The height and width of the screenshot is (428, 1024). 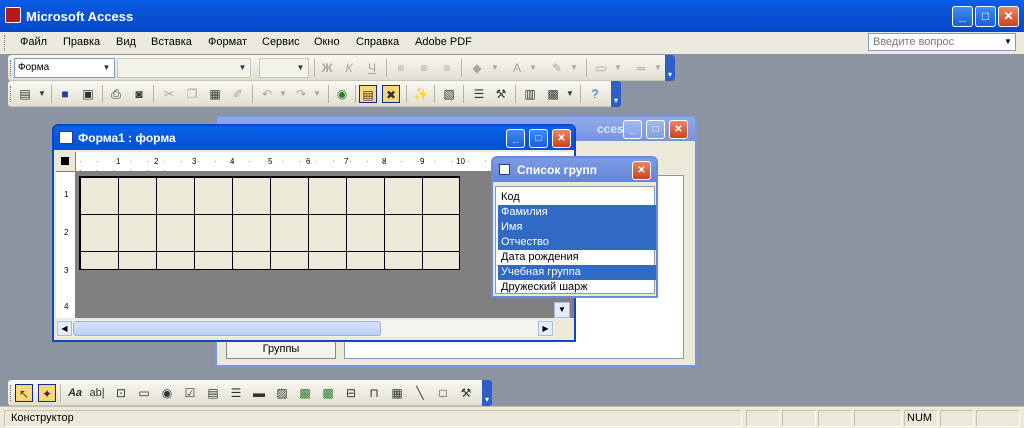 What do you see at coordinates (116, 94) in the screenshot?
I see `print-icon: ⎙` at bounding box center [116, 94].